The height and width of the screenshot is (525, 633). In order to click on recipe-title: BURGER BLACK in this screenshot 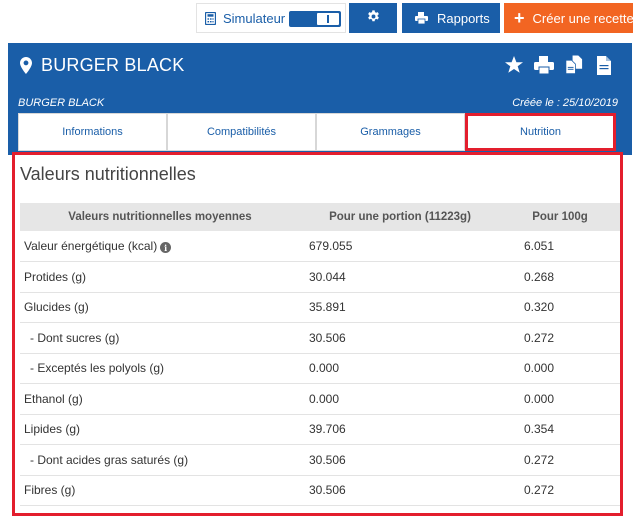, I will do `click(113, 65)`.